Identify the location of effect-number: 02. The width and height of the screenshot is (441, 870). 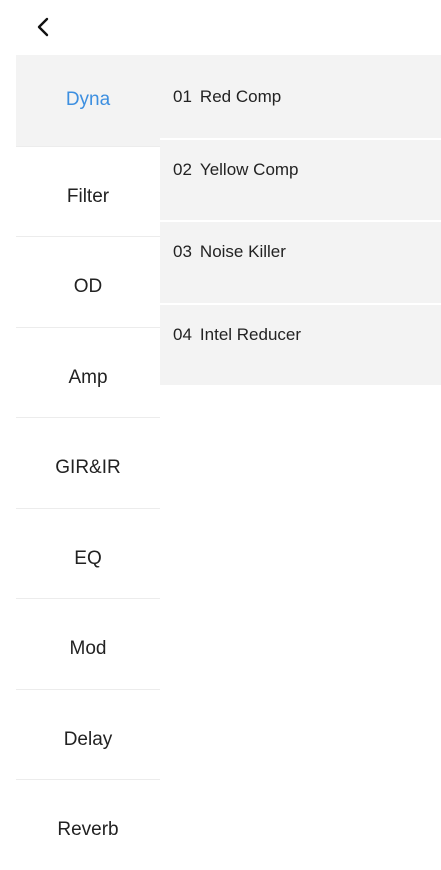
(182, 169).